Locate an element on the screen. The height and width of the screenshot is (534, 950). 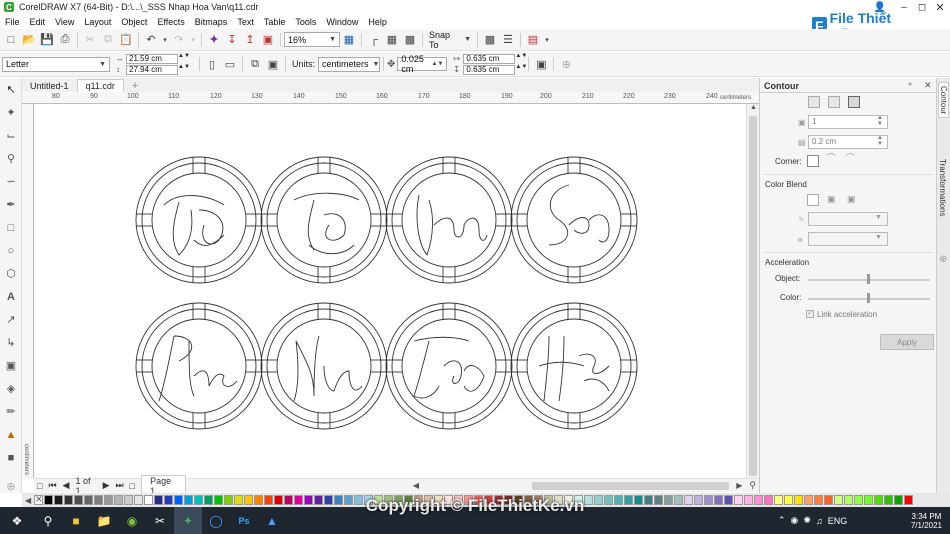
bevel-corner-icon: ⌒ is located at coordinates (851, 161).